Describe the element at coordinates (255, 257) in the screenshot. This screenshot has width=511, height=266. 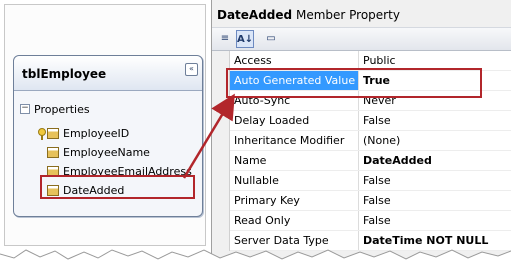
I see `torn-edge` at that location.